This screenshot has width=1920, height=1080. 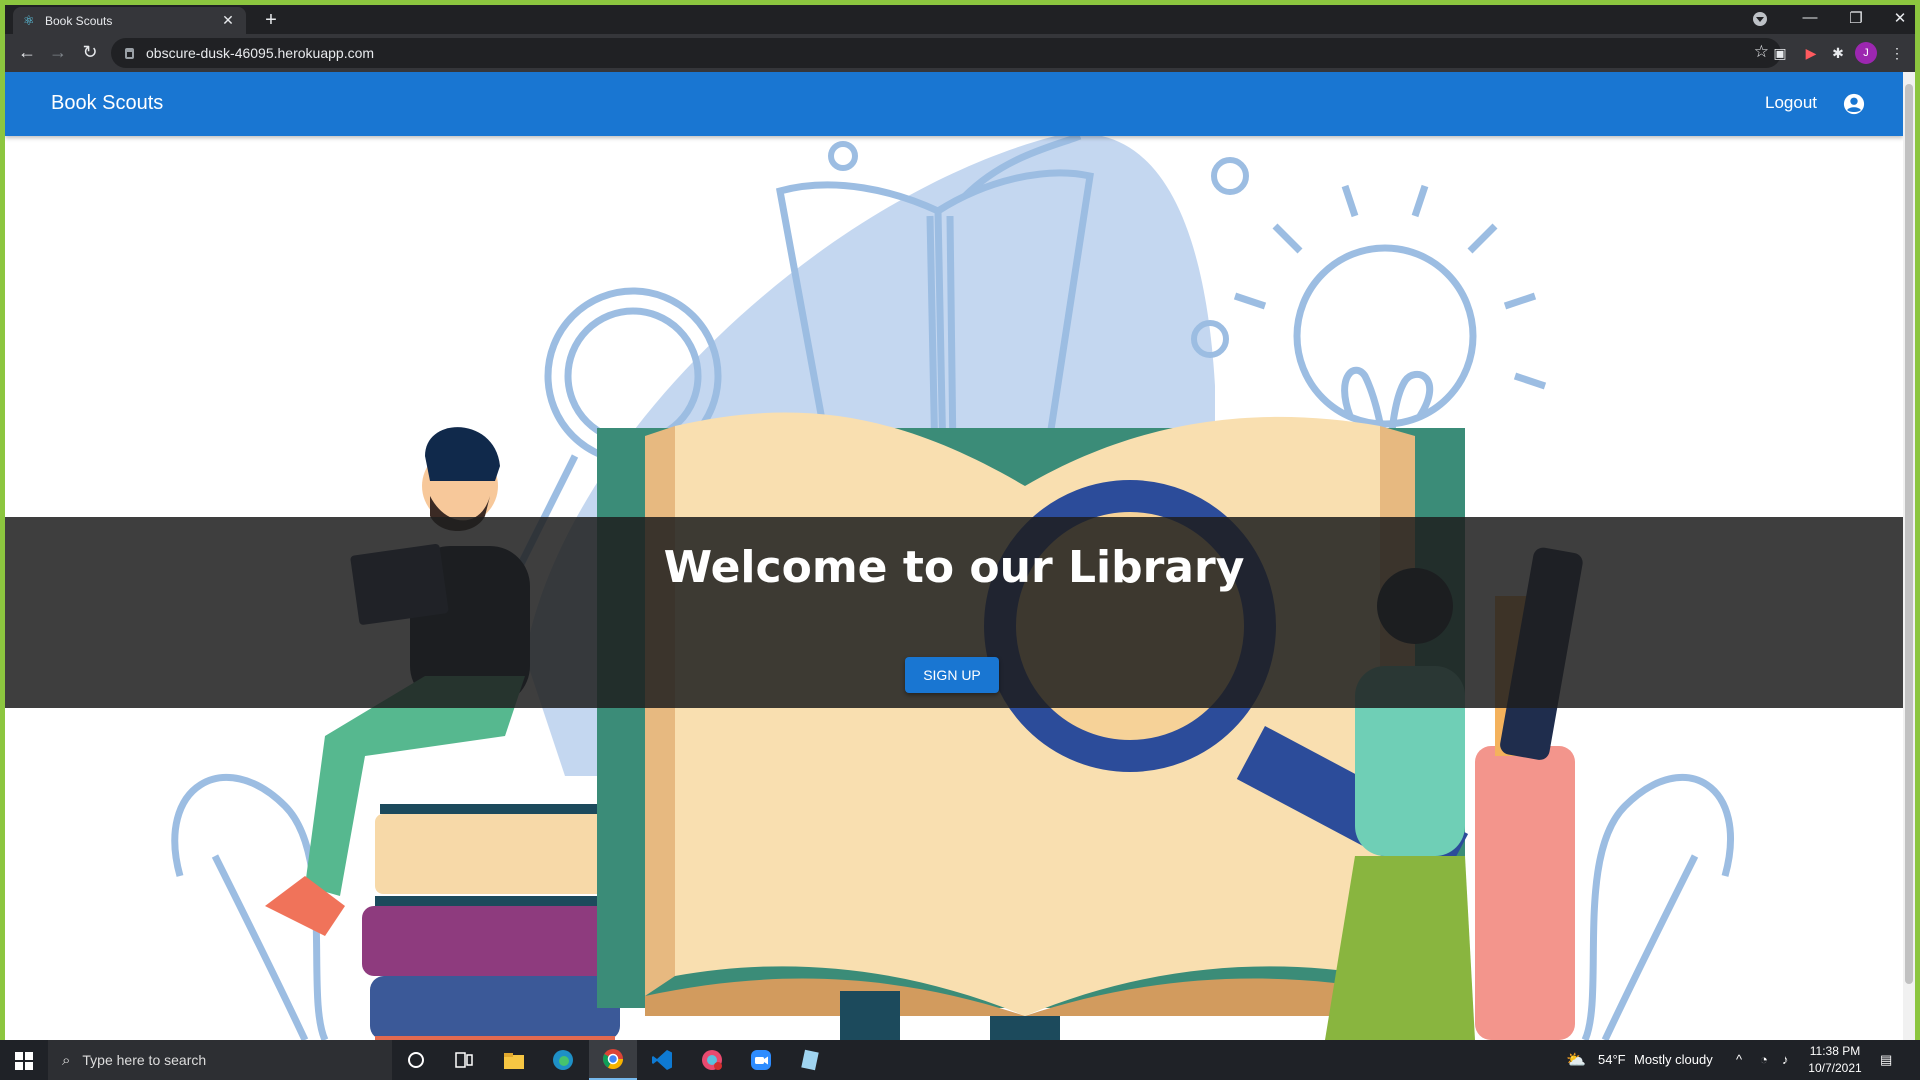 I want to click on tab-strip: ⚛ Book Scouts ✕ + — ❐ ✕, so click(x=960, y=19).